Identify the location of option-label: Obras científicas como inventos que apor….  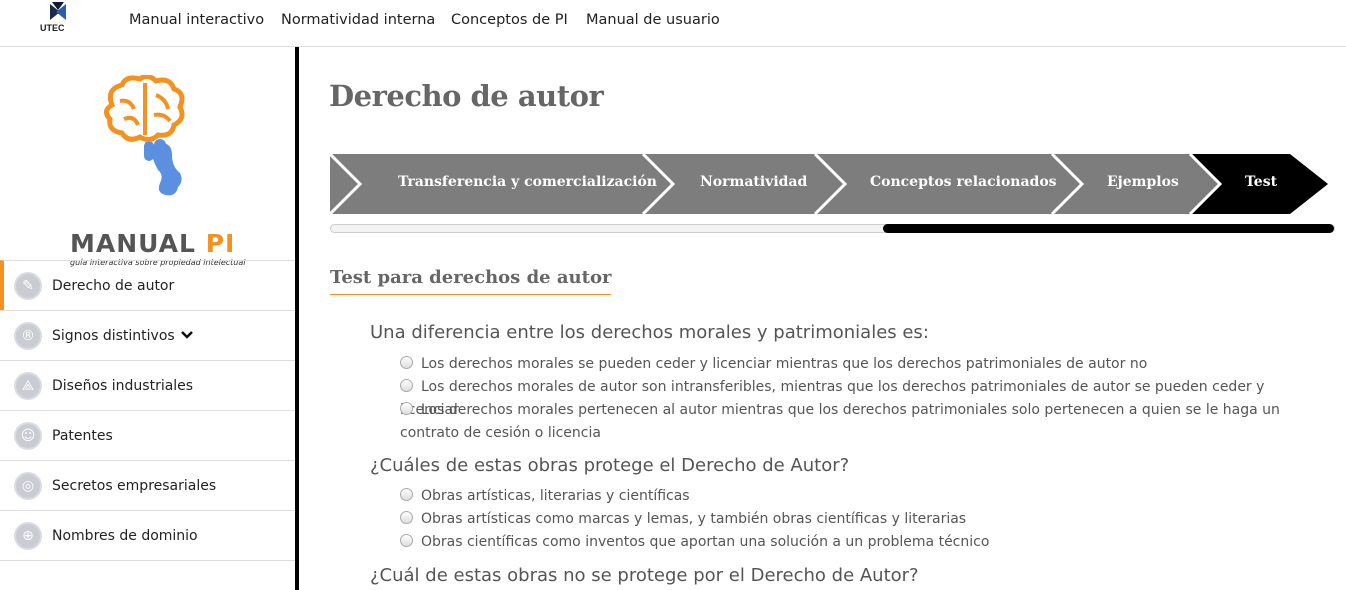
(705, 542).